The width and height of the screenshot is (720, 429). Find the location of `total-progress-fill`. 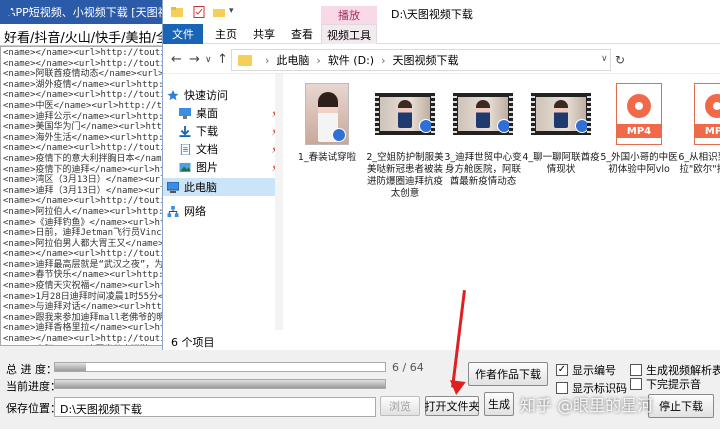

total-progress-fill is located at coordinates (71, 367).